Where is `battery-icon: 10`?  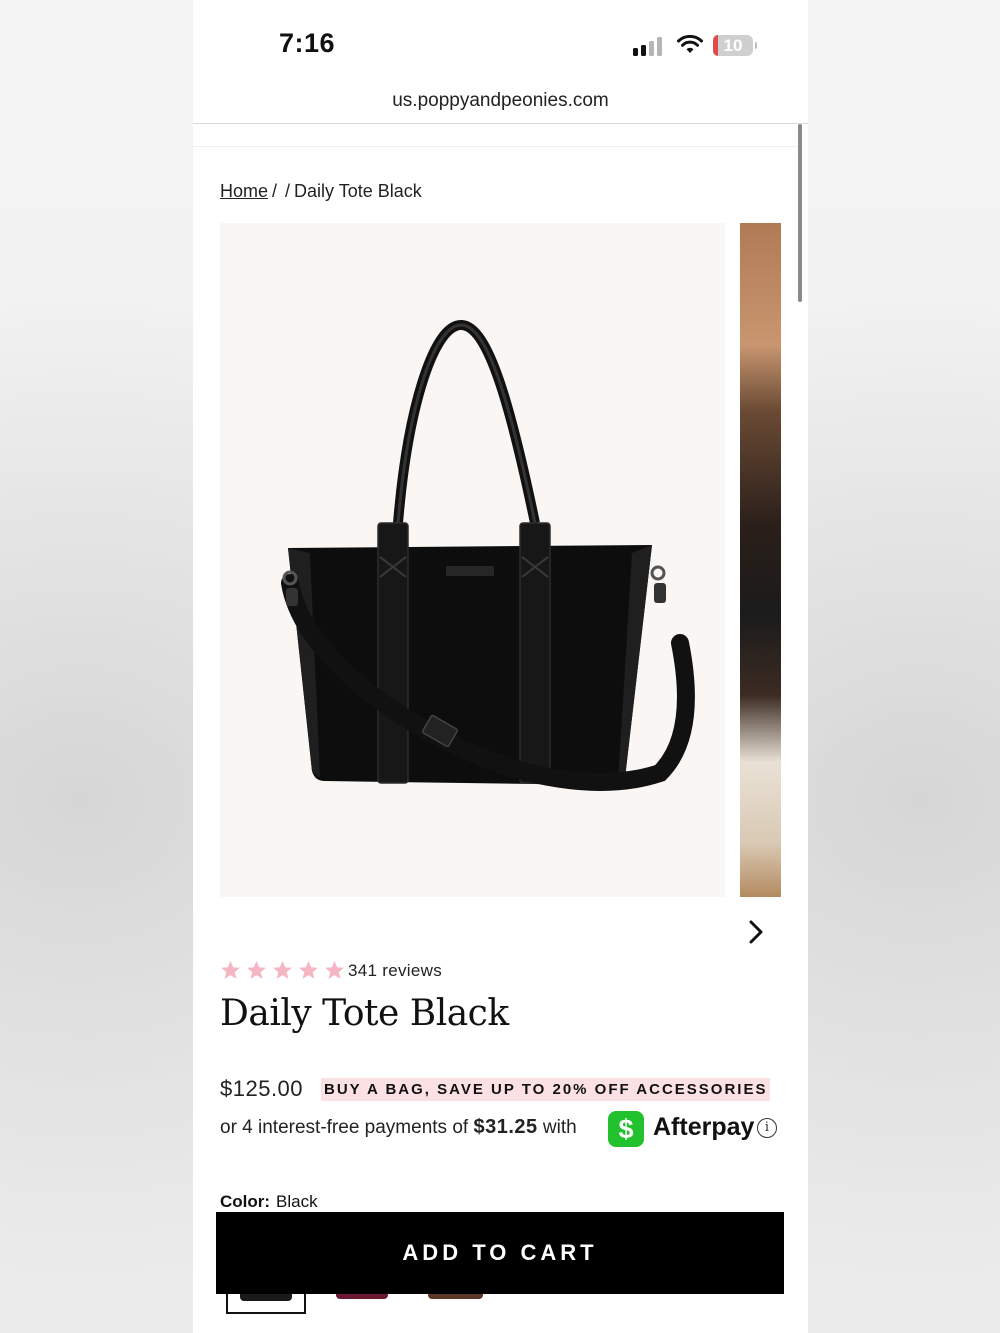
battery-icon: 10 is located at coordinates (735, 45).